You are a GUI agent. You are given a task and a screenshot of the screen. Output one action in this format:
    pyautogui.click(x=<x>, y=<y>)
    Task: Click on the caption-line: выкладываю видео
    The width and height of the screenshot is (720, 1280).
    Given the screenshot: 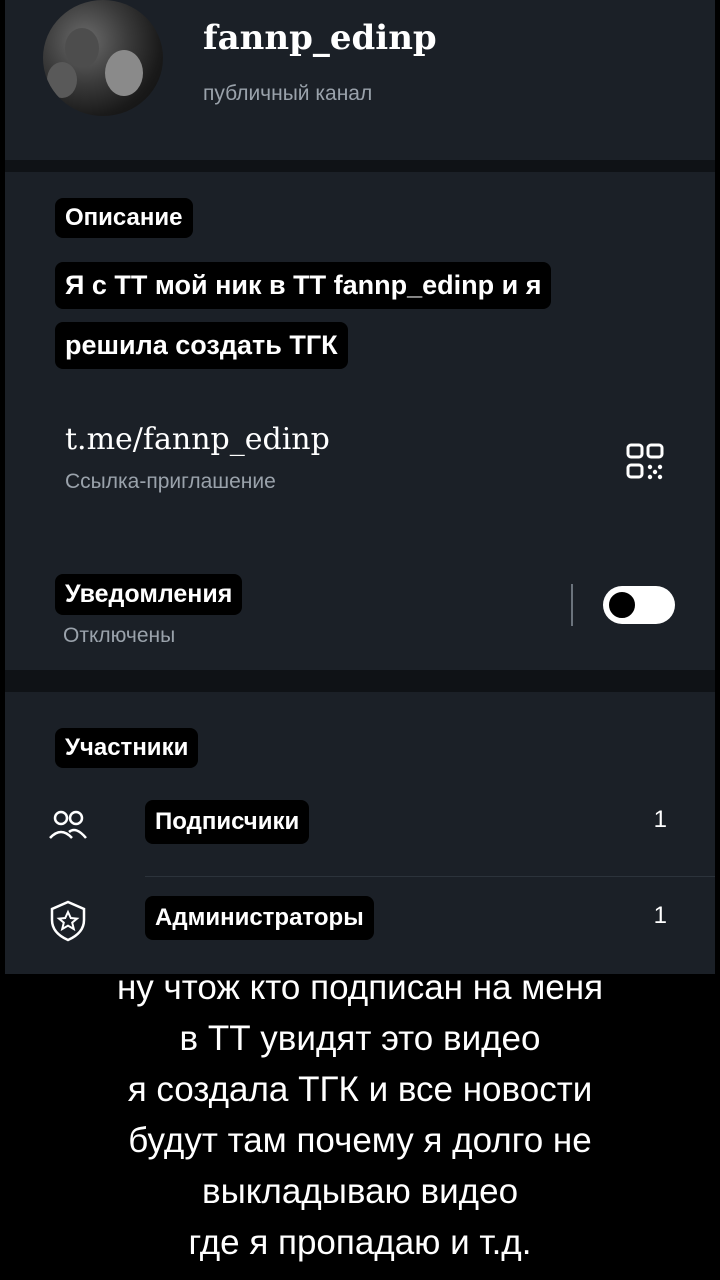 What is the action you would take?
    pyautogui.click(x=360, y=1191)
    